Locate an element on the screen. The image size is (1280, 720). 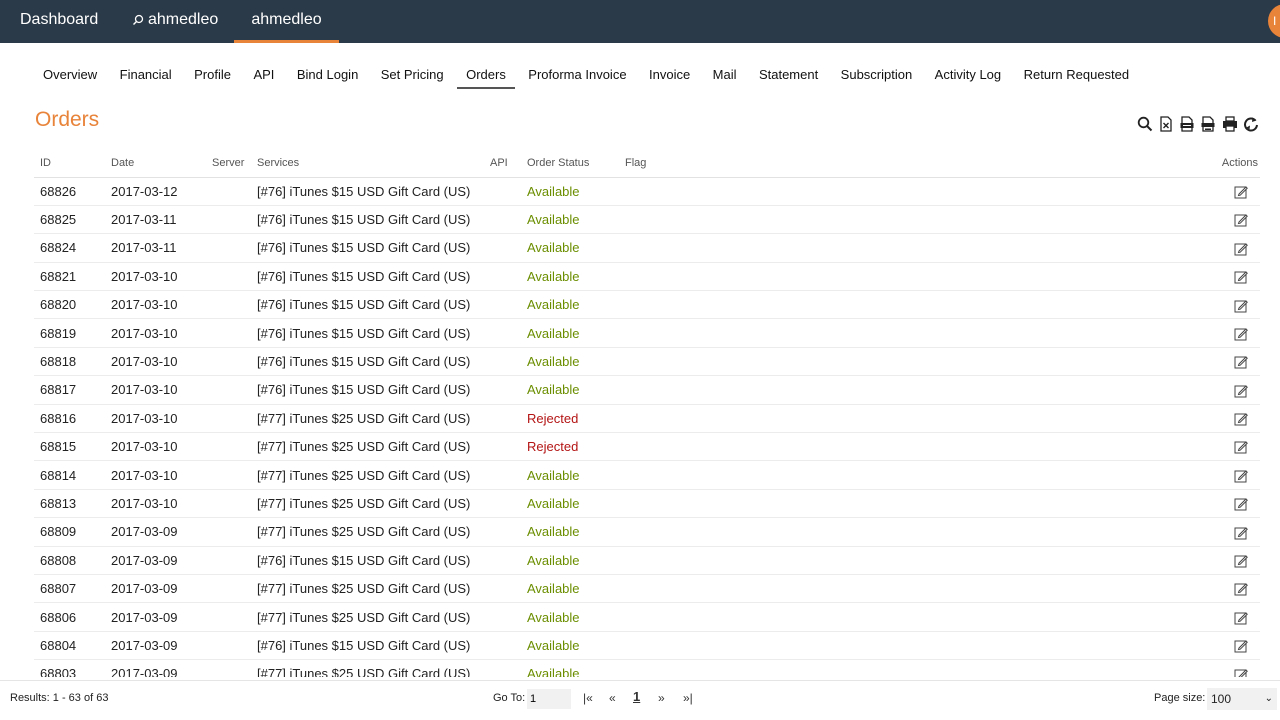
next-page-button: » is located at coordinates (661, 698).